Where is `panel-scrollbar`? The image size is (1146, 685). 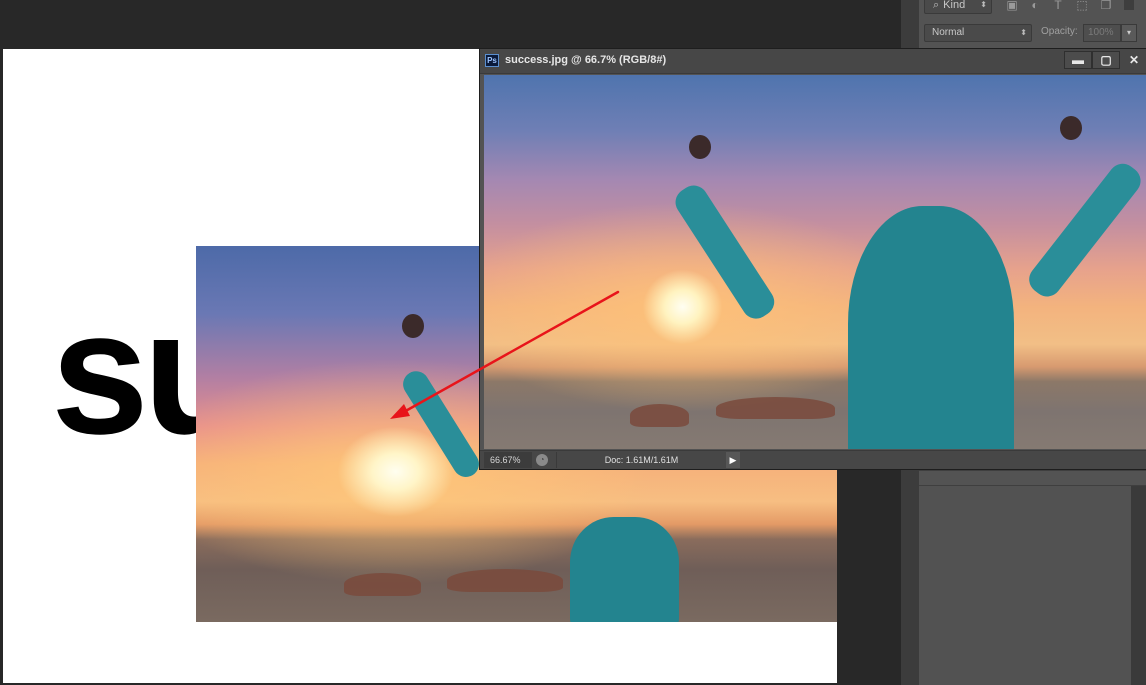 panel-scrollbar is located at coordinates (1138, 585).